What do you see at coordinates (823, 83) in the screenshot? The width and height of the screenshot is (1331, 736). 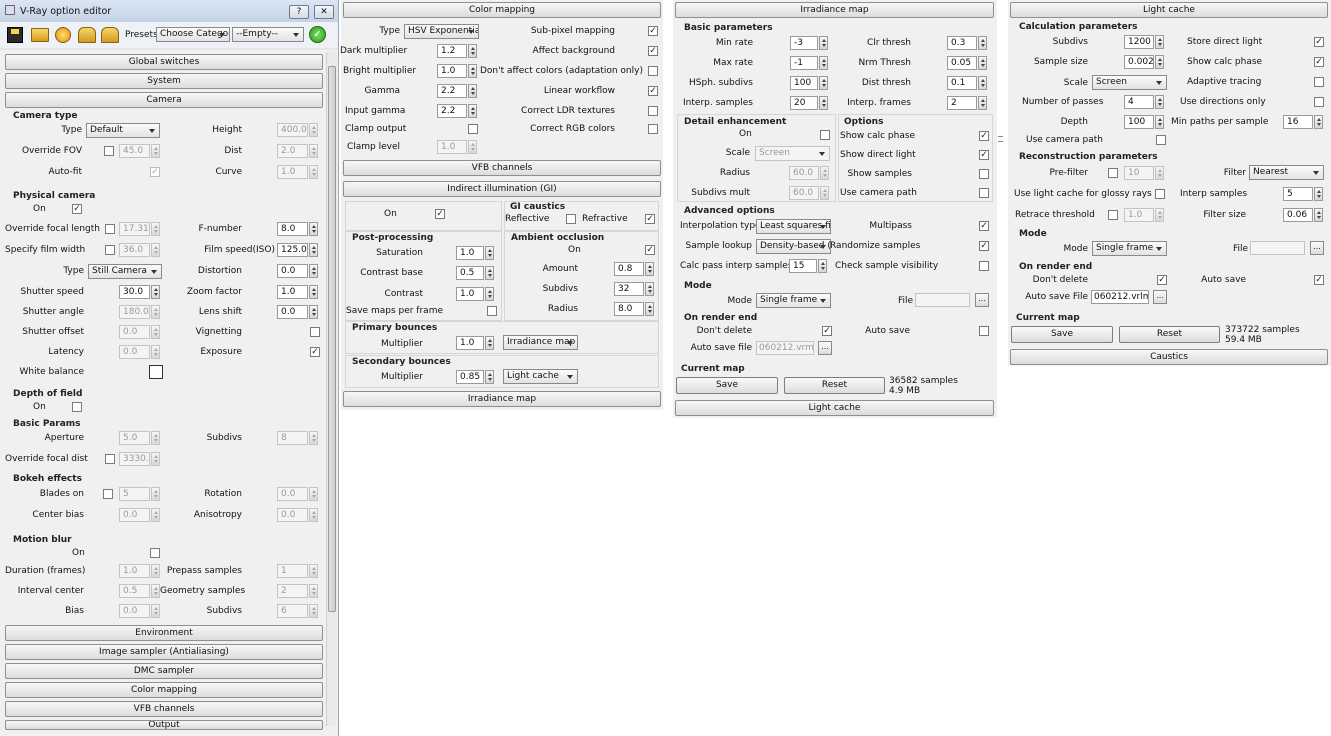 I see `hsph-spinner` at bounding box center [823, 83].